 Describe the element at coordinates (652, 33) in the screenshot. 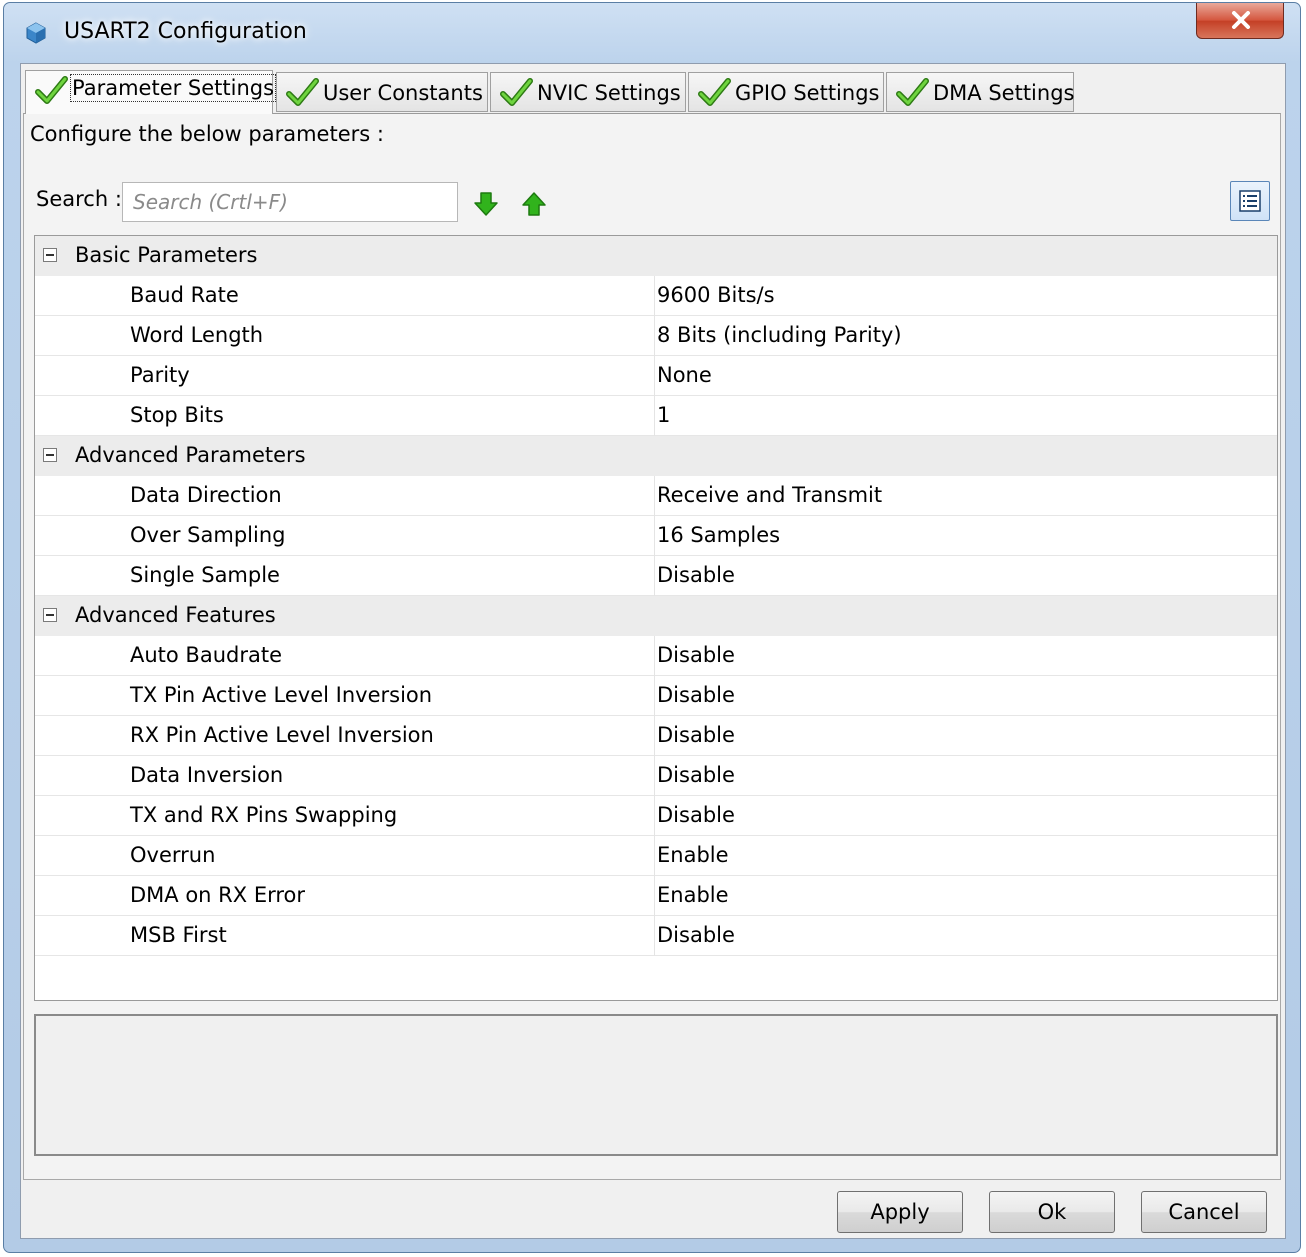

I see `title-bar: USART2 Configuration` at that location.